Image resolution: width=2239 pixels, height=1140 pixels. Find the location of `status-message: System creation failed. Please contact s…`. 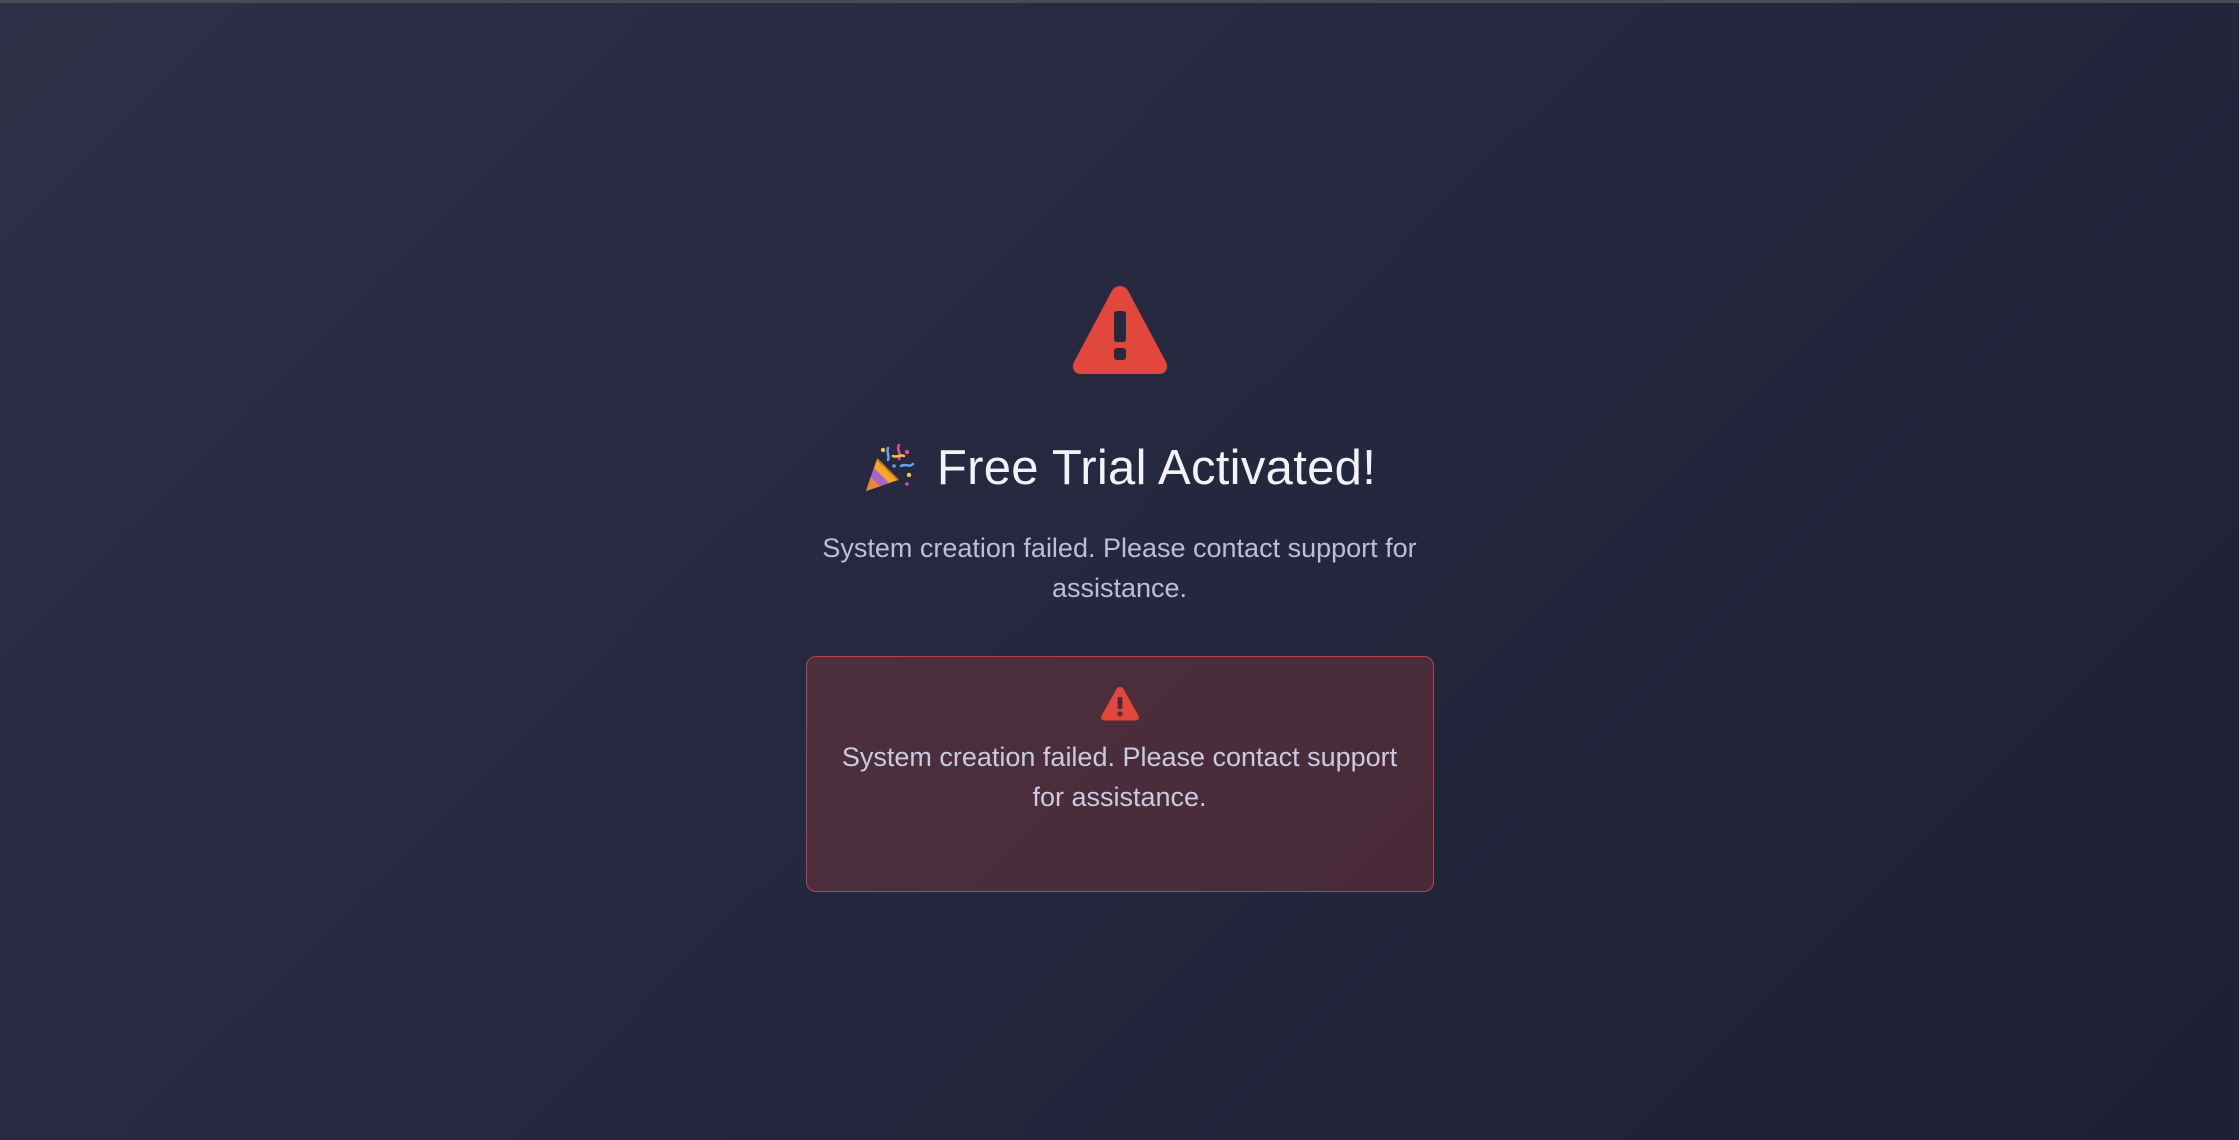

status-message: System creation failed. Please contact s… is located at coordinates (1119, 568).